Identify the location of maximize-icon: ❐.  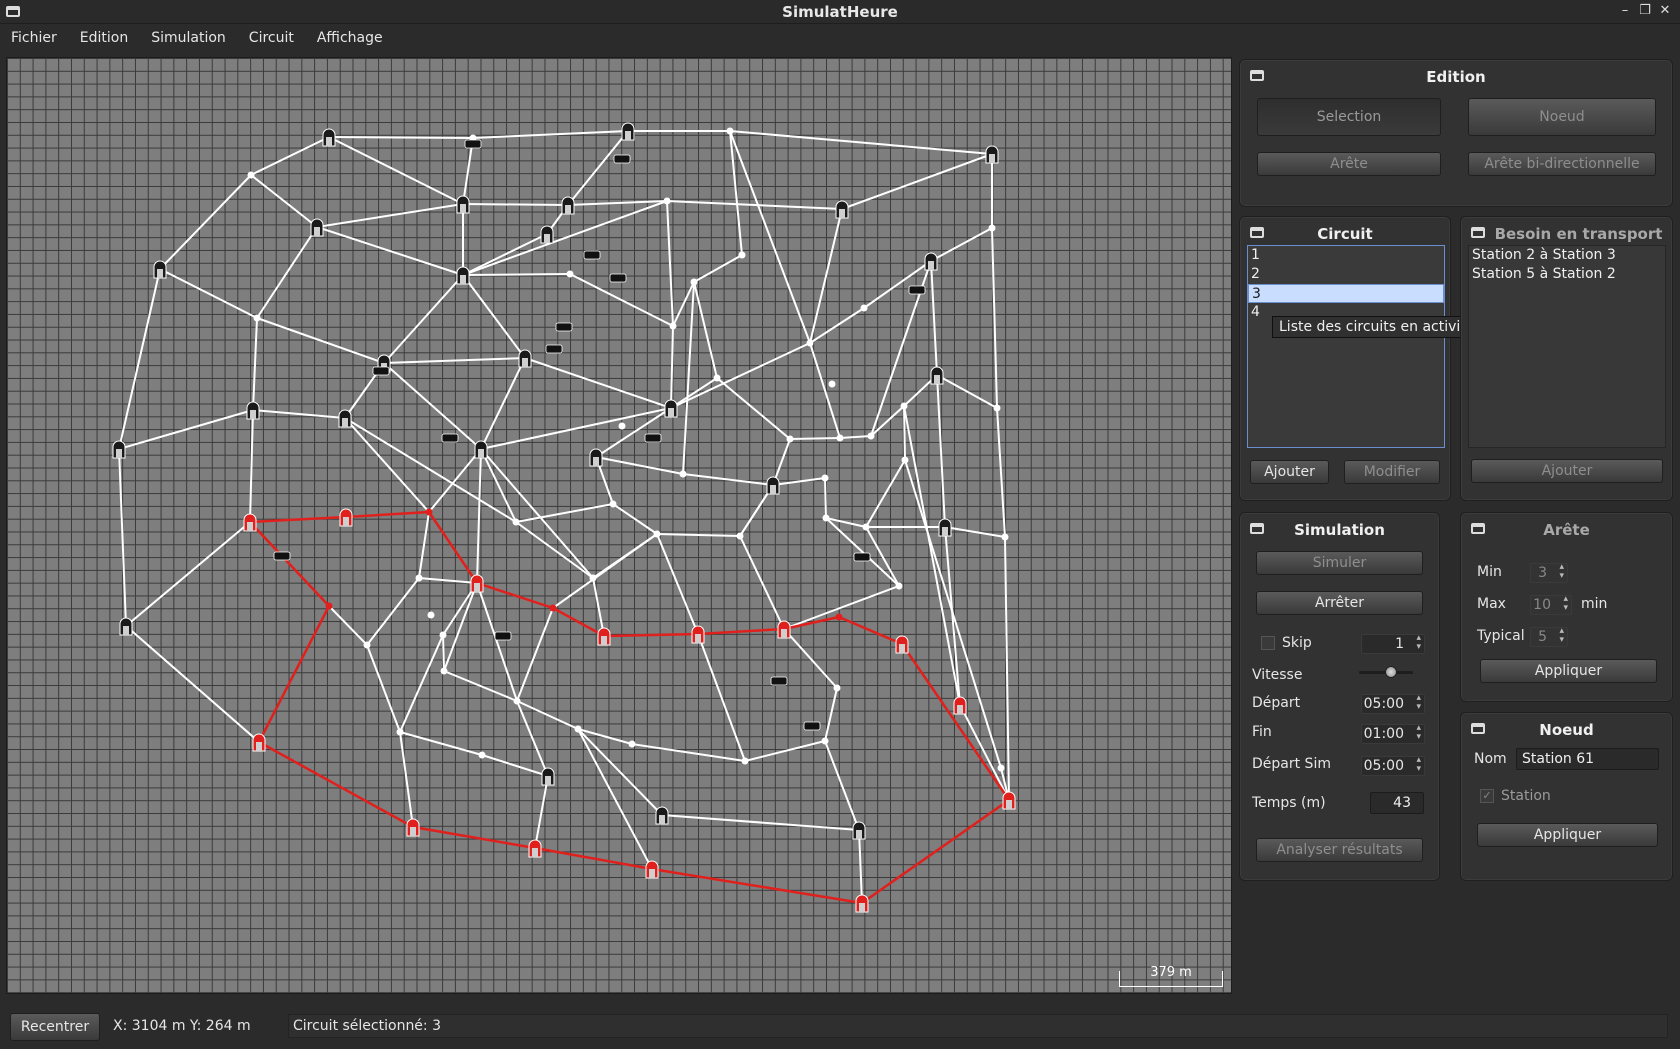
(1645, 10).